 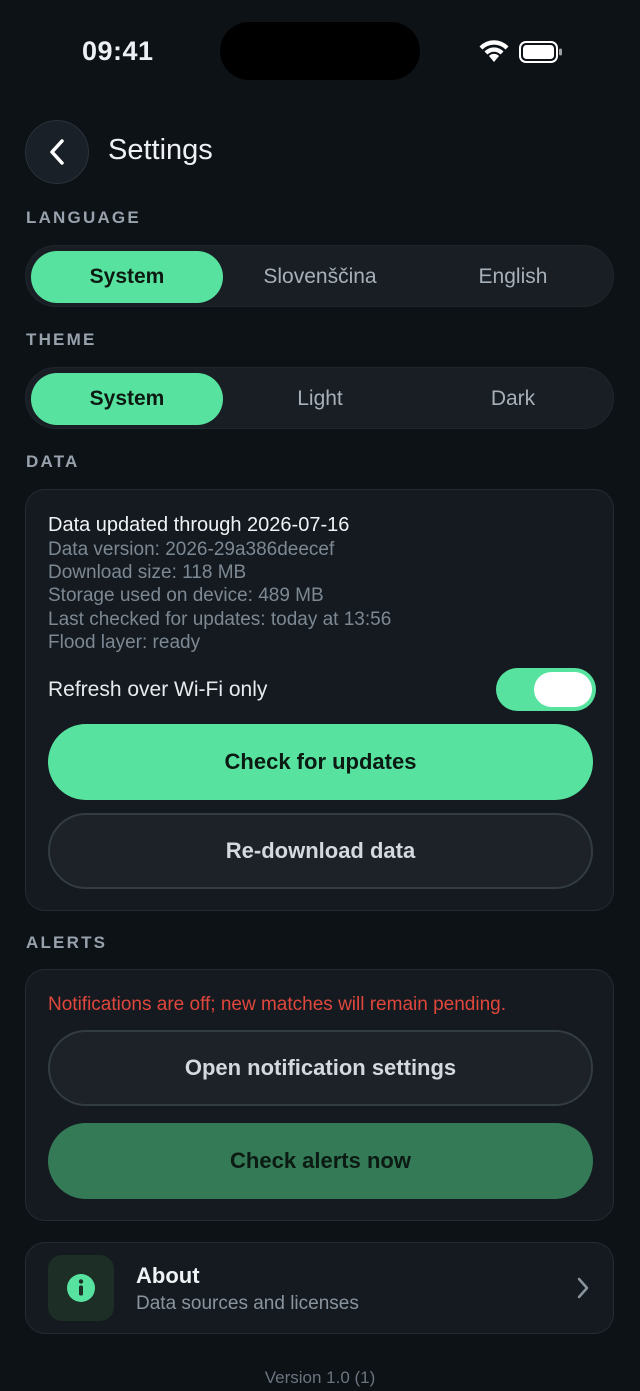 I want to click on dynamic-island, so click(x=320, y=51).